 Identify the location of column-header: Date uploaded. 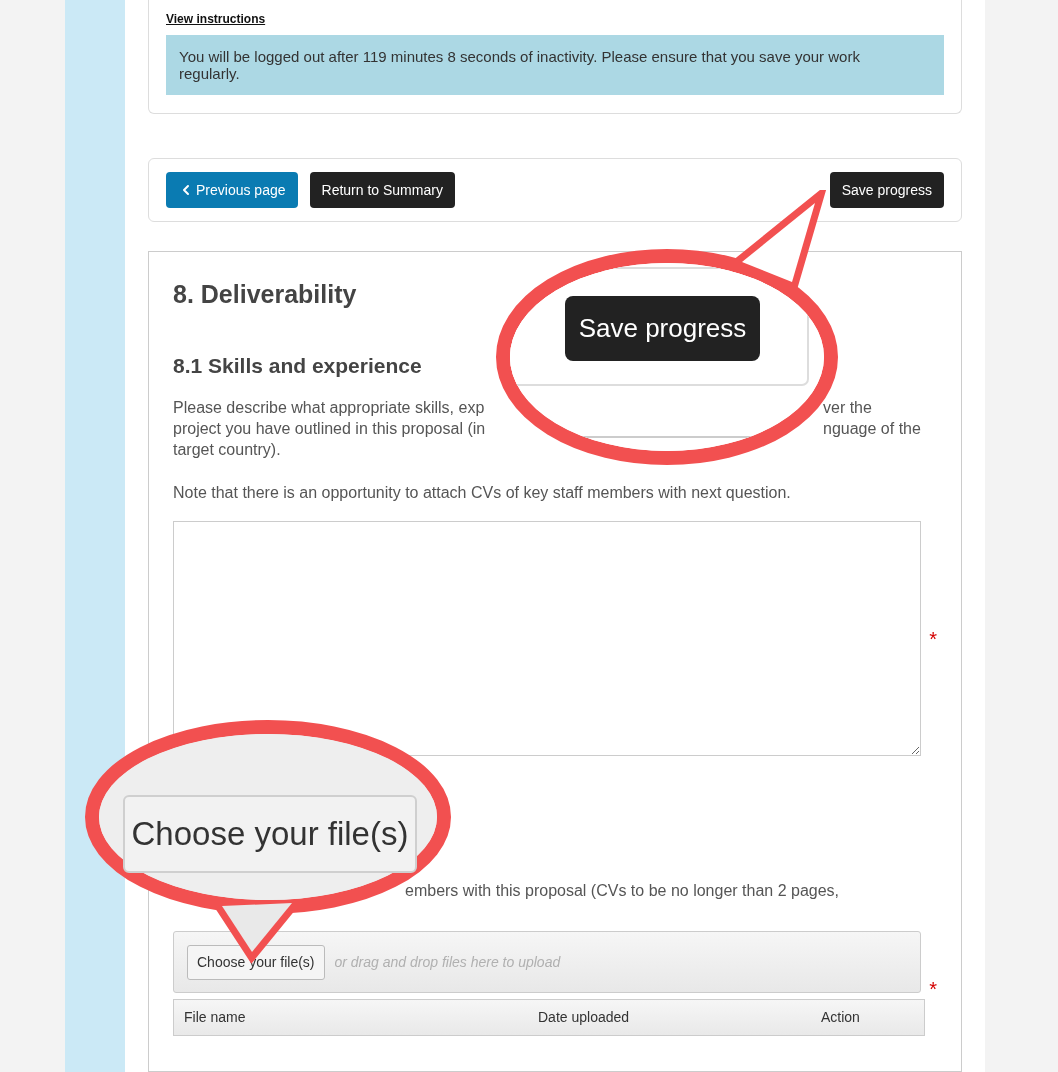
(584, 1017).